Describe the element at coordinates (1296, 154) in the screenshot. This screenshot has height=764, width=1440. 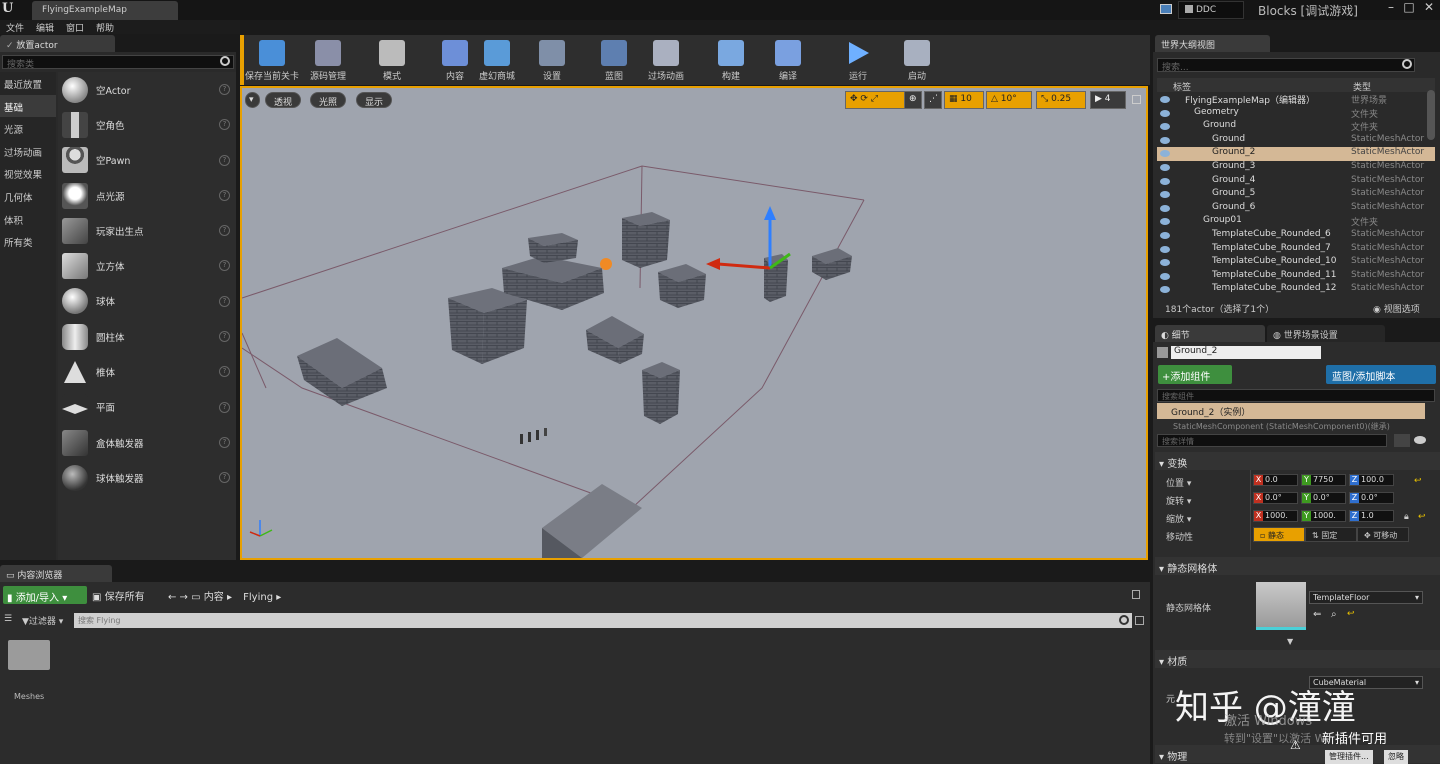
I see `outliner-row: Ground_2 StaticMeshActor` at that location.